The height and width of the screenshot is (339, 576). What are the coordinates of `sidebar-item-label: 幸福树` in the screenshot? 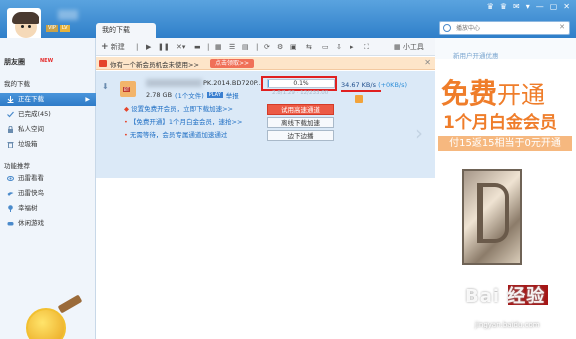 It's located at (28, 208).